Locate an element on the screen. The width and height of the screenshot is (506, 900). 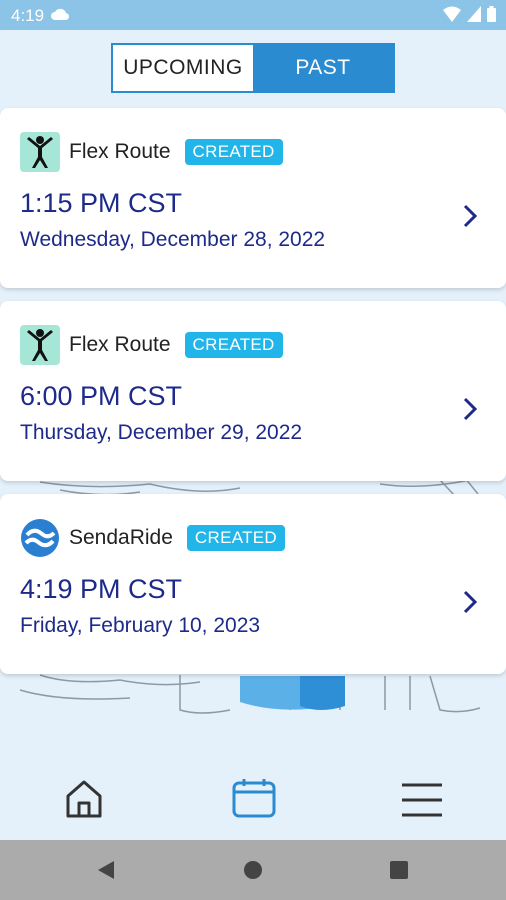
menu-icon is located at coordinates (422, 802).